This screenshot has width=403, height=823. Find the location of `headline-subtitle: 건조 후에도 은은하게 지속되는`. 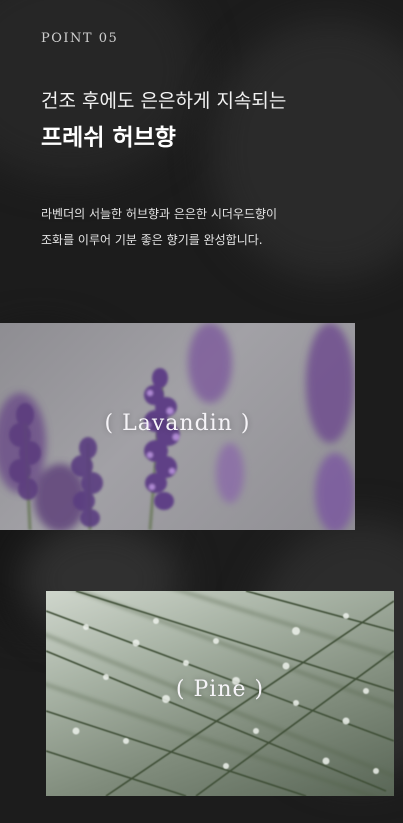

headline-subtitle: 건조 후에도 은은하게 지속되는 is located at coordinates (164, 101).